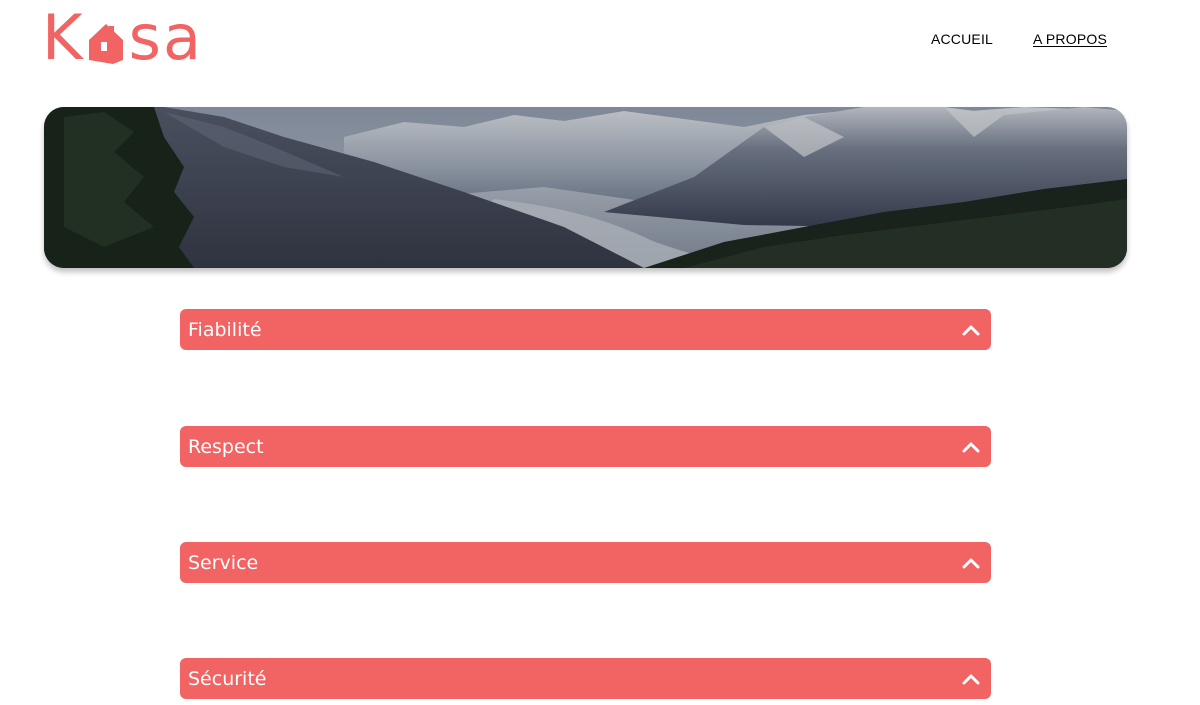  Describe the element at coordinates (585, 562) in the screenshot. I see `collapse-service: Service` at that location.